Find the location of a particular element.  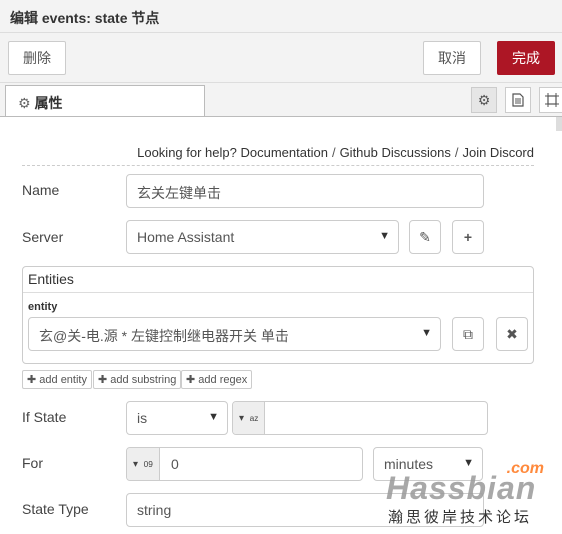

name-label: Name is located at coordinates (41, 190).